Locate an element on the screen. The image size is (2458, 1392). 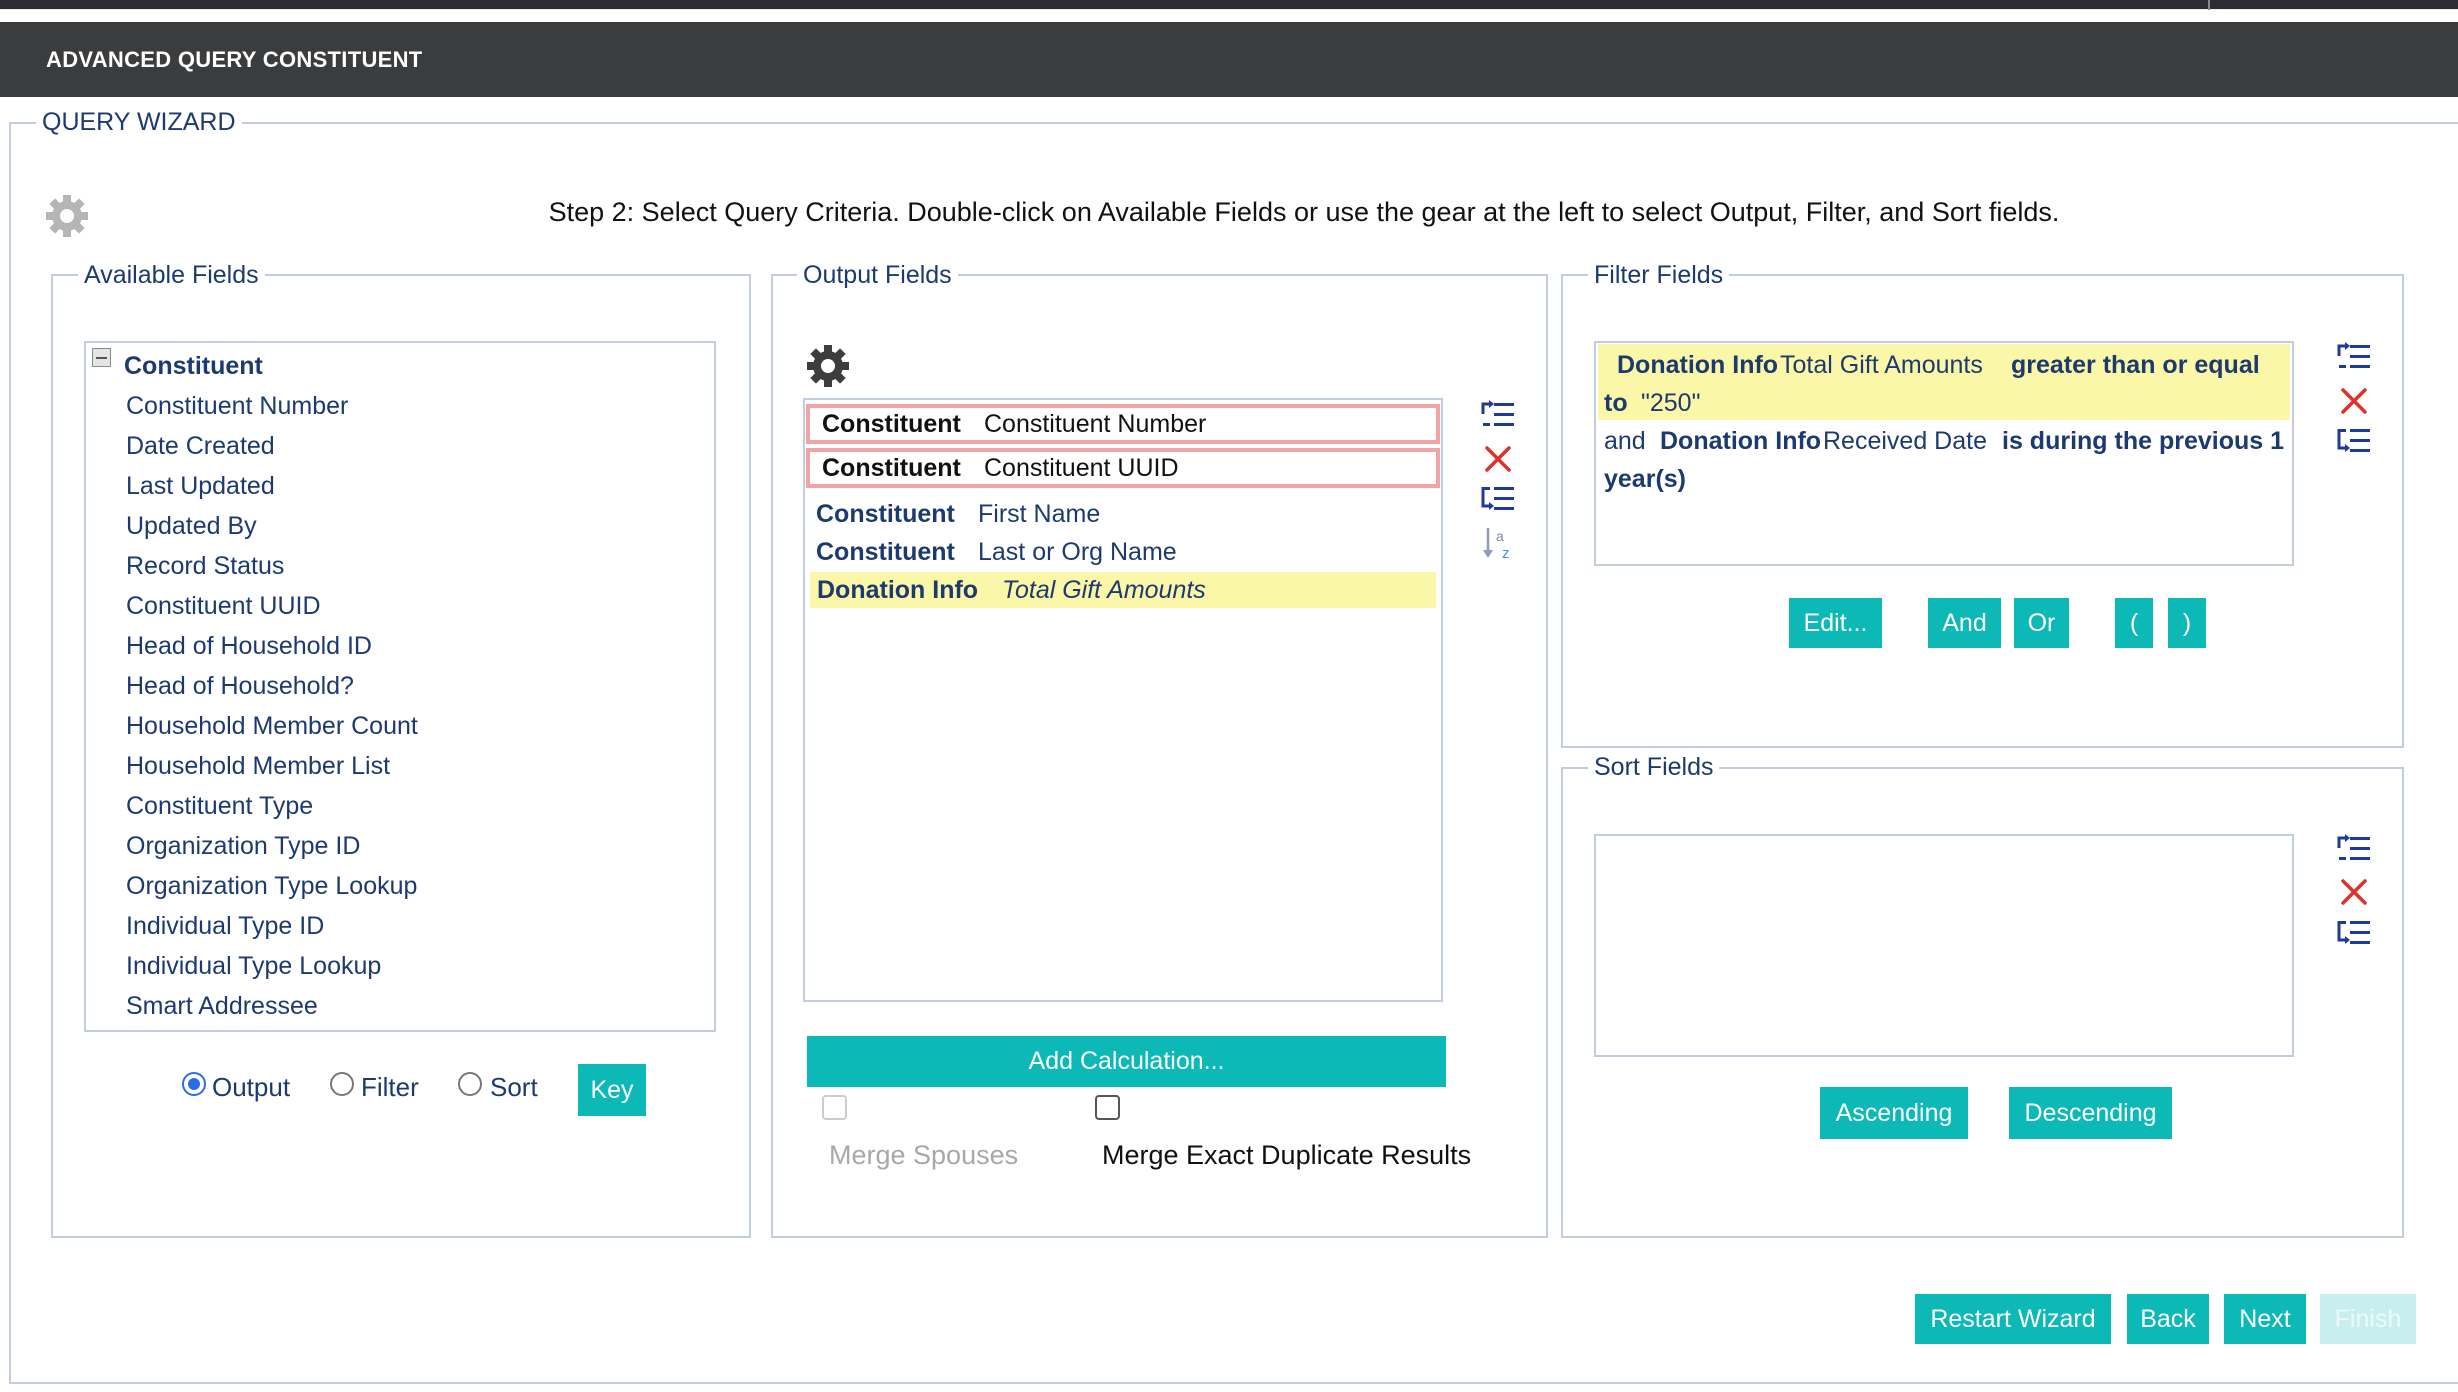
output-row-field: First Name is located at coordinates (1039, 514).